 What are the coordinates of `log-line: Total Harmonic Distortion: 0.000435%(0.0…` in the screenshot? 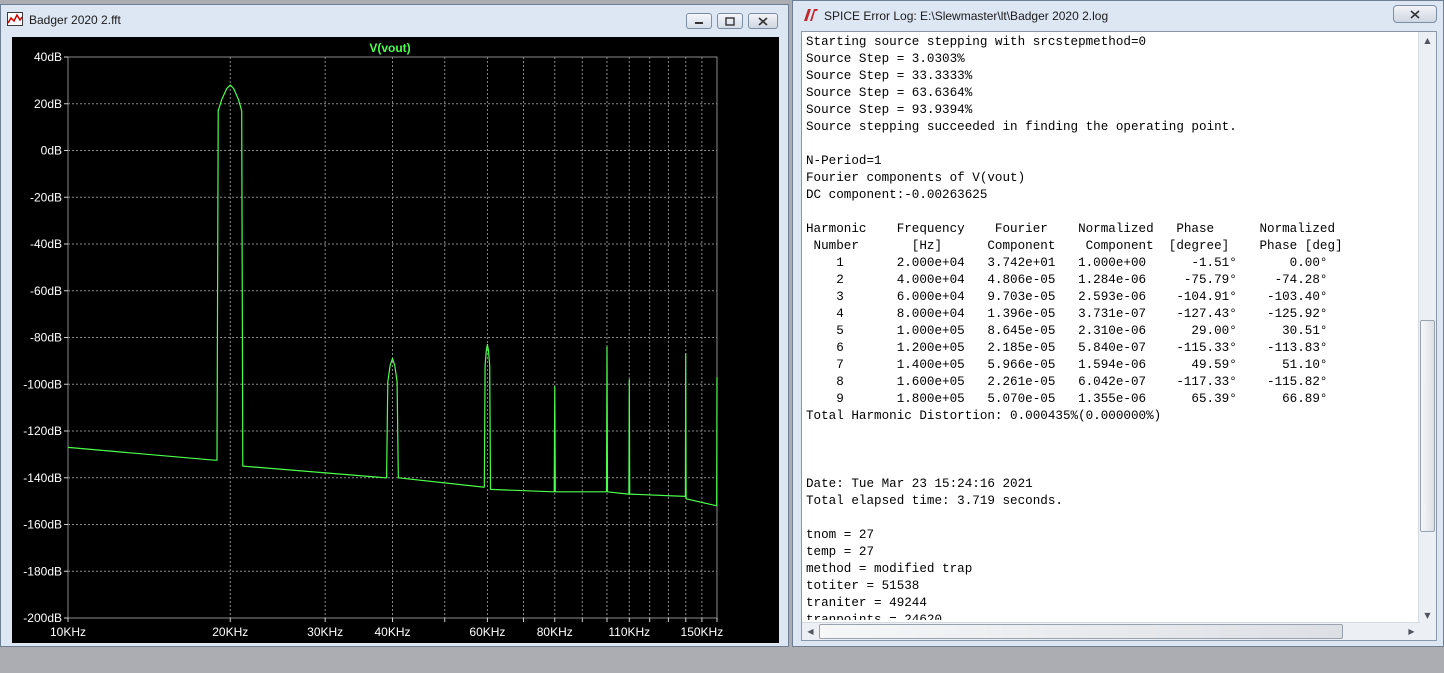 It's located at (984, 416).